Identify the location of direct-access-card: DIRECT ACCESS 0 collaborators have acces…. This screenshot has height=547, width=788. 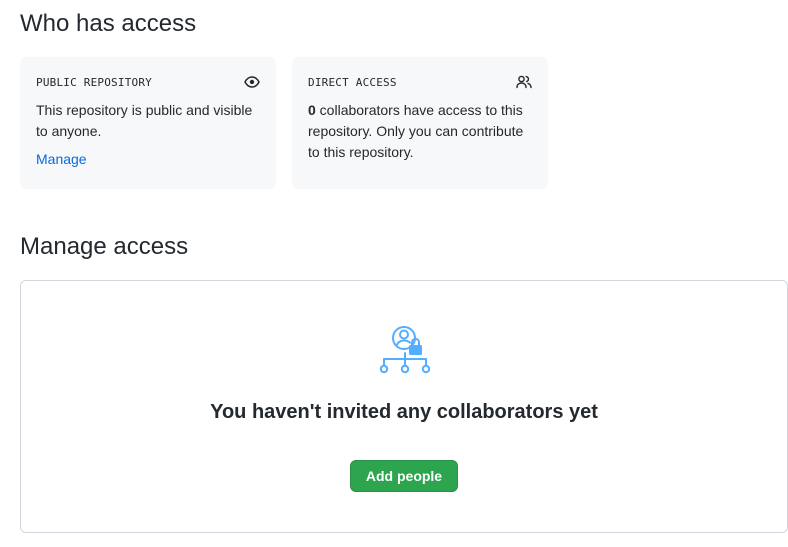
(420, 123).